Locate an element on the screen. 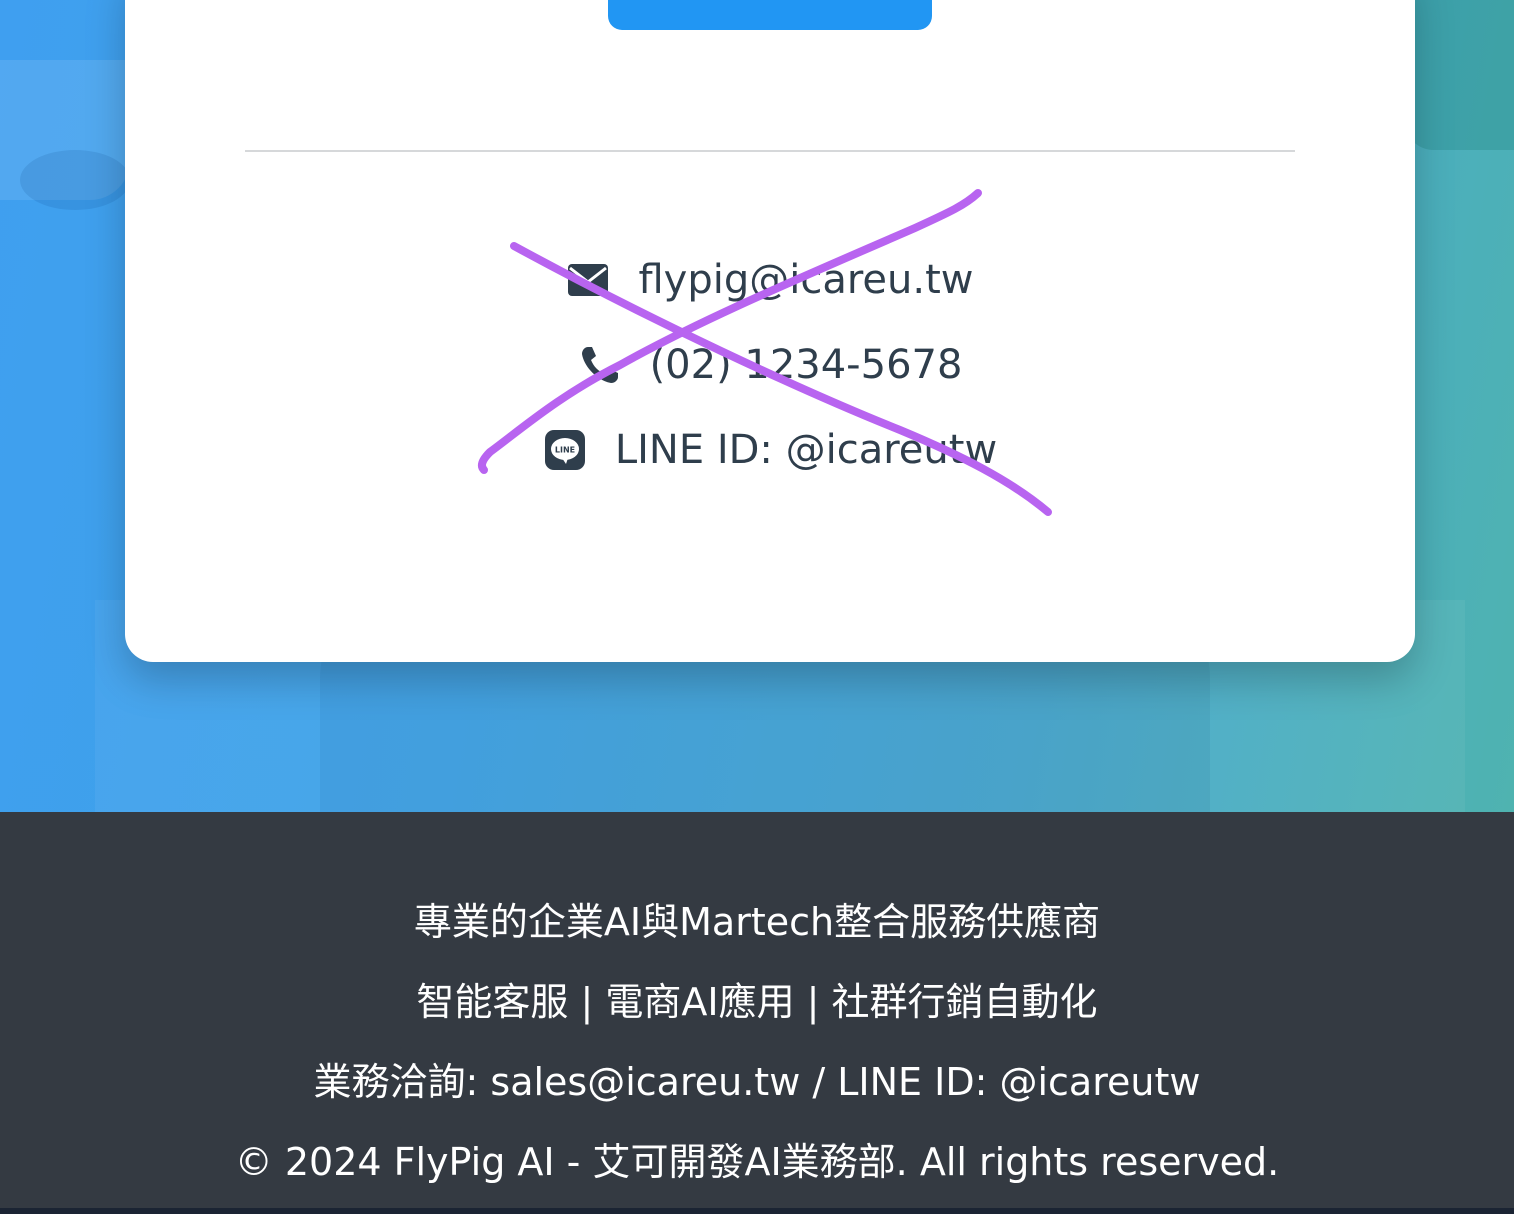 The image size is (1514, 1214). line-app-icon: LINE is located at coordinates (565, 450).